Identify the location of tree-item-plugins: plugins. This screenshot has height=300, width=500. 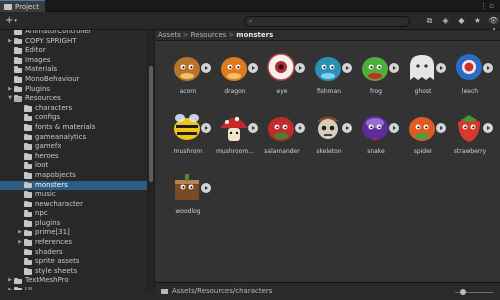
(76, 224).